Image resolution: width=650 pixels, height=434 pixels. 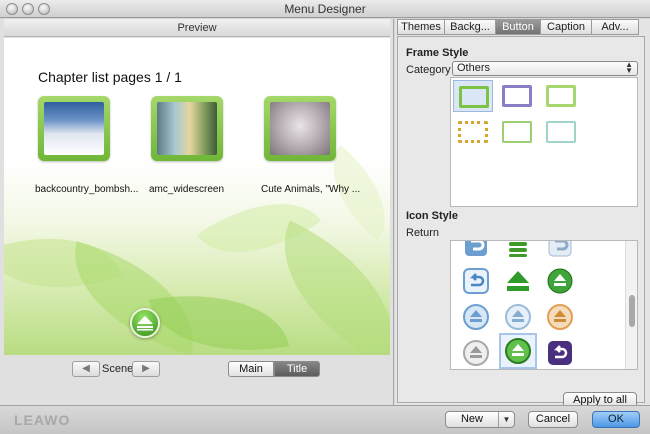 I want to click on chevron-left-icon: ◀, so click(x=86, y=368).